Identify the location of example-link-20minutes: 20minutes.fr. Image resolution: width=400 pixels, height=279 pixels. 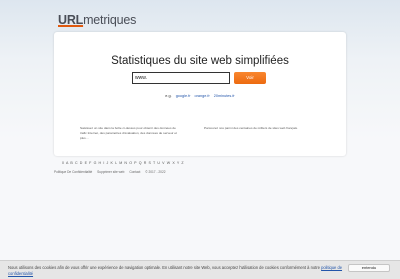
(224, 96).